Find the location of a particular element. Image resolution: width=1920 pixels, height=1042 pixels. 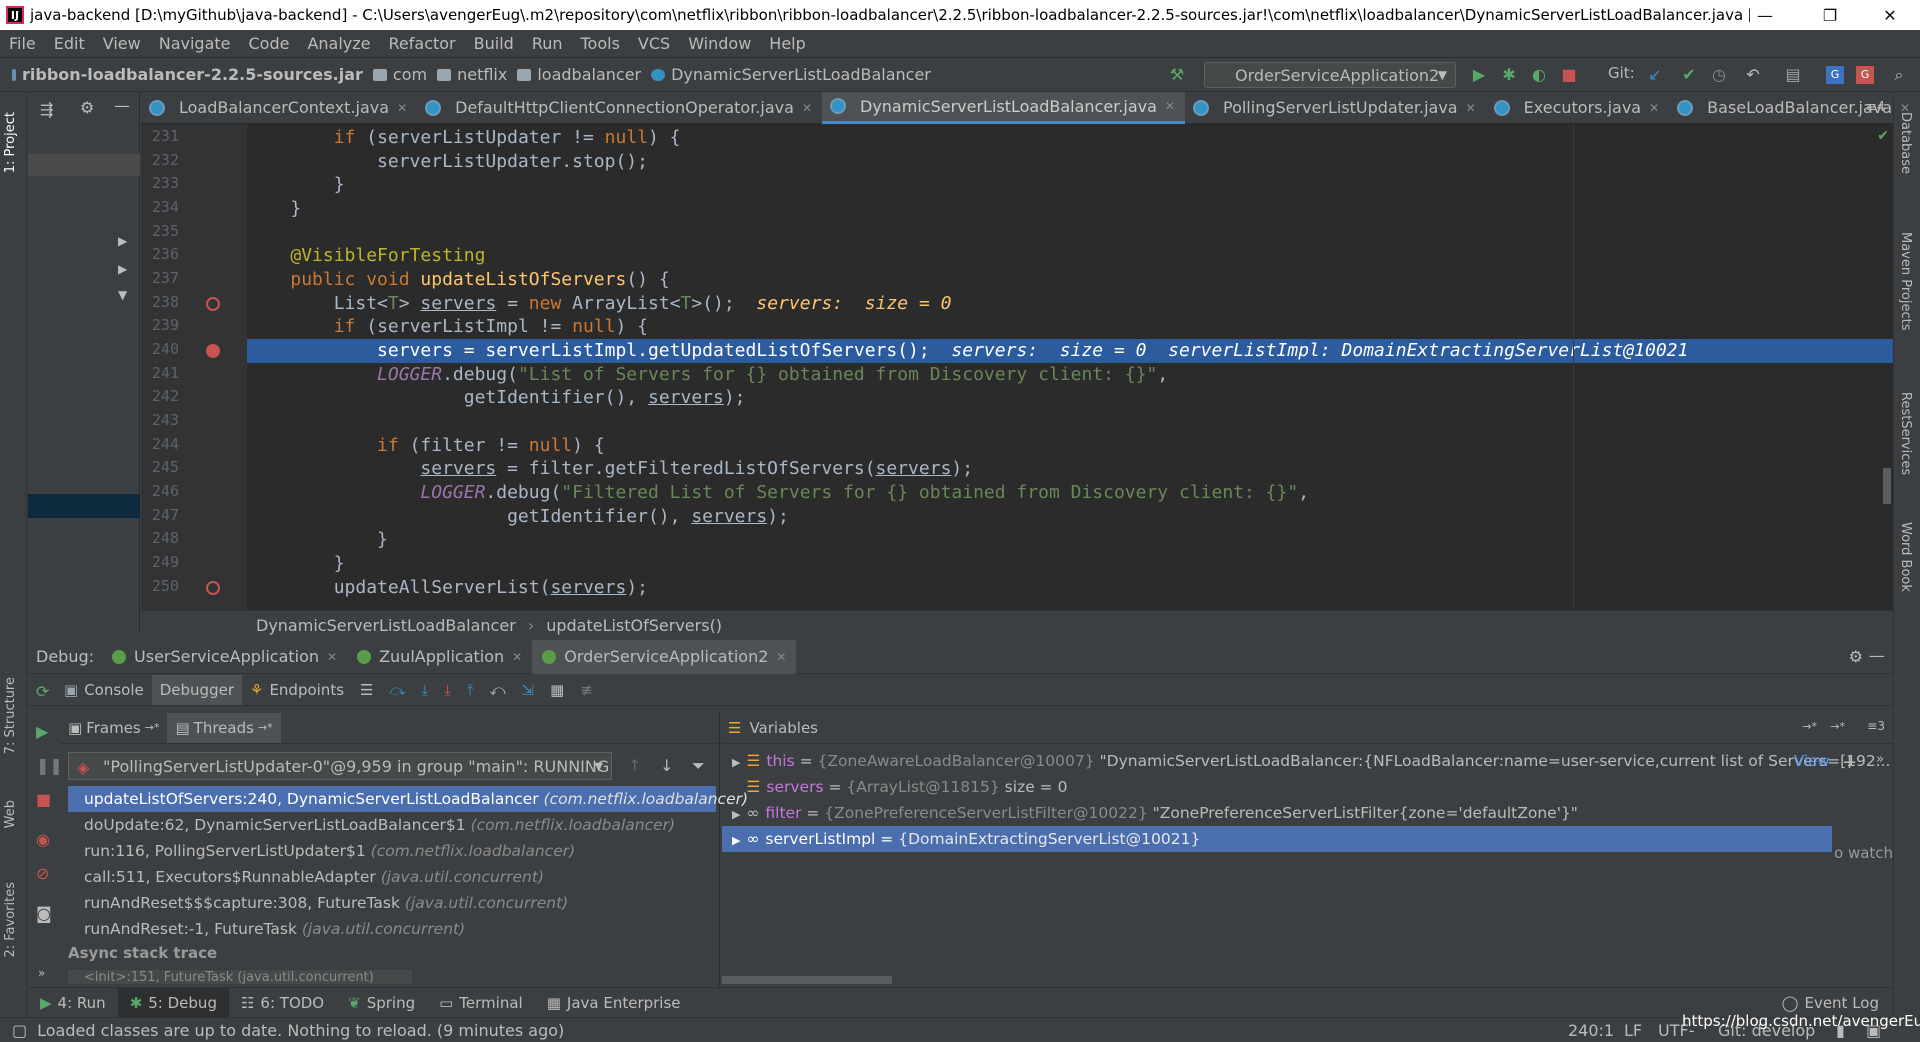

menu-run: Run is located at coordinates (547, 43).